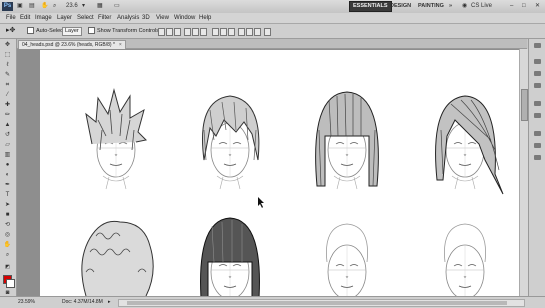 This screenshot has height=308, width=545. I want to click on maximize-icon: □, so click(524, 6).